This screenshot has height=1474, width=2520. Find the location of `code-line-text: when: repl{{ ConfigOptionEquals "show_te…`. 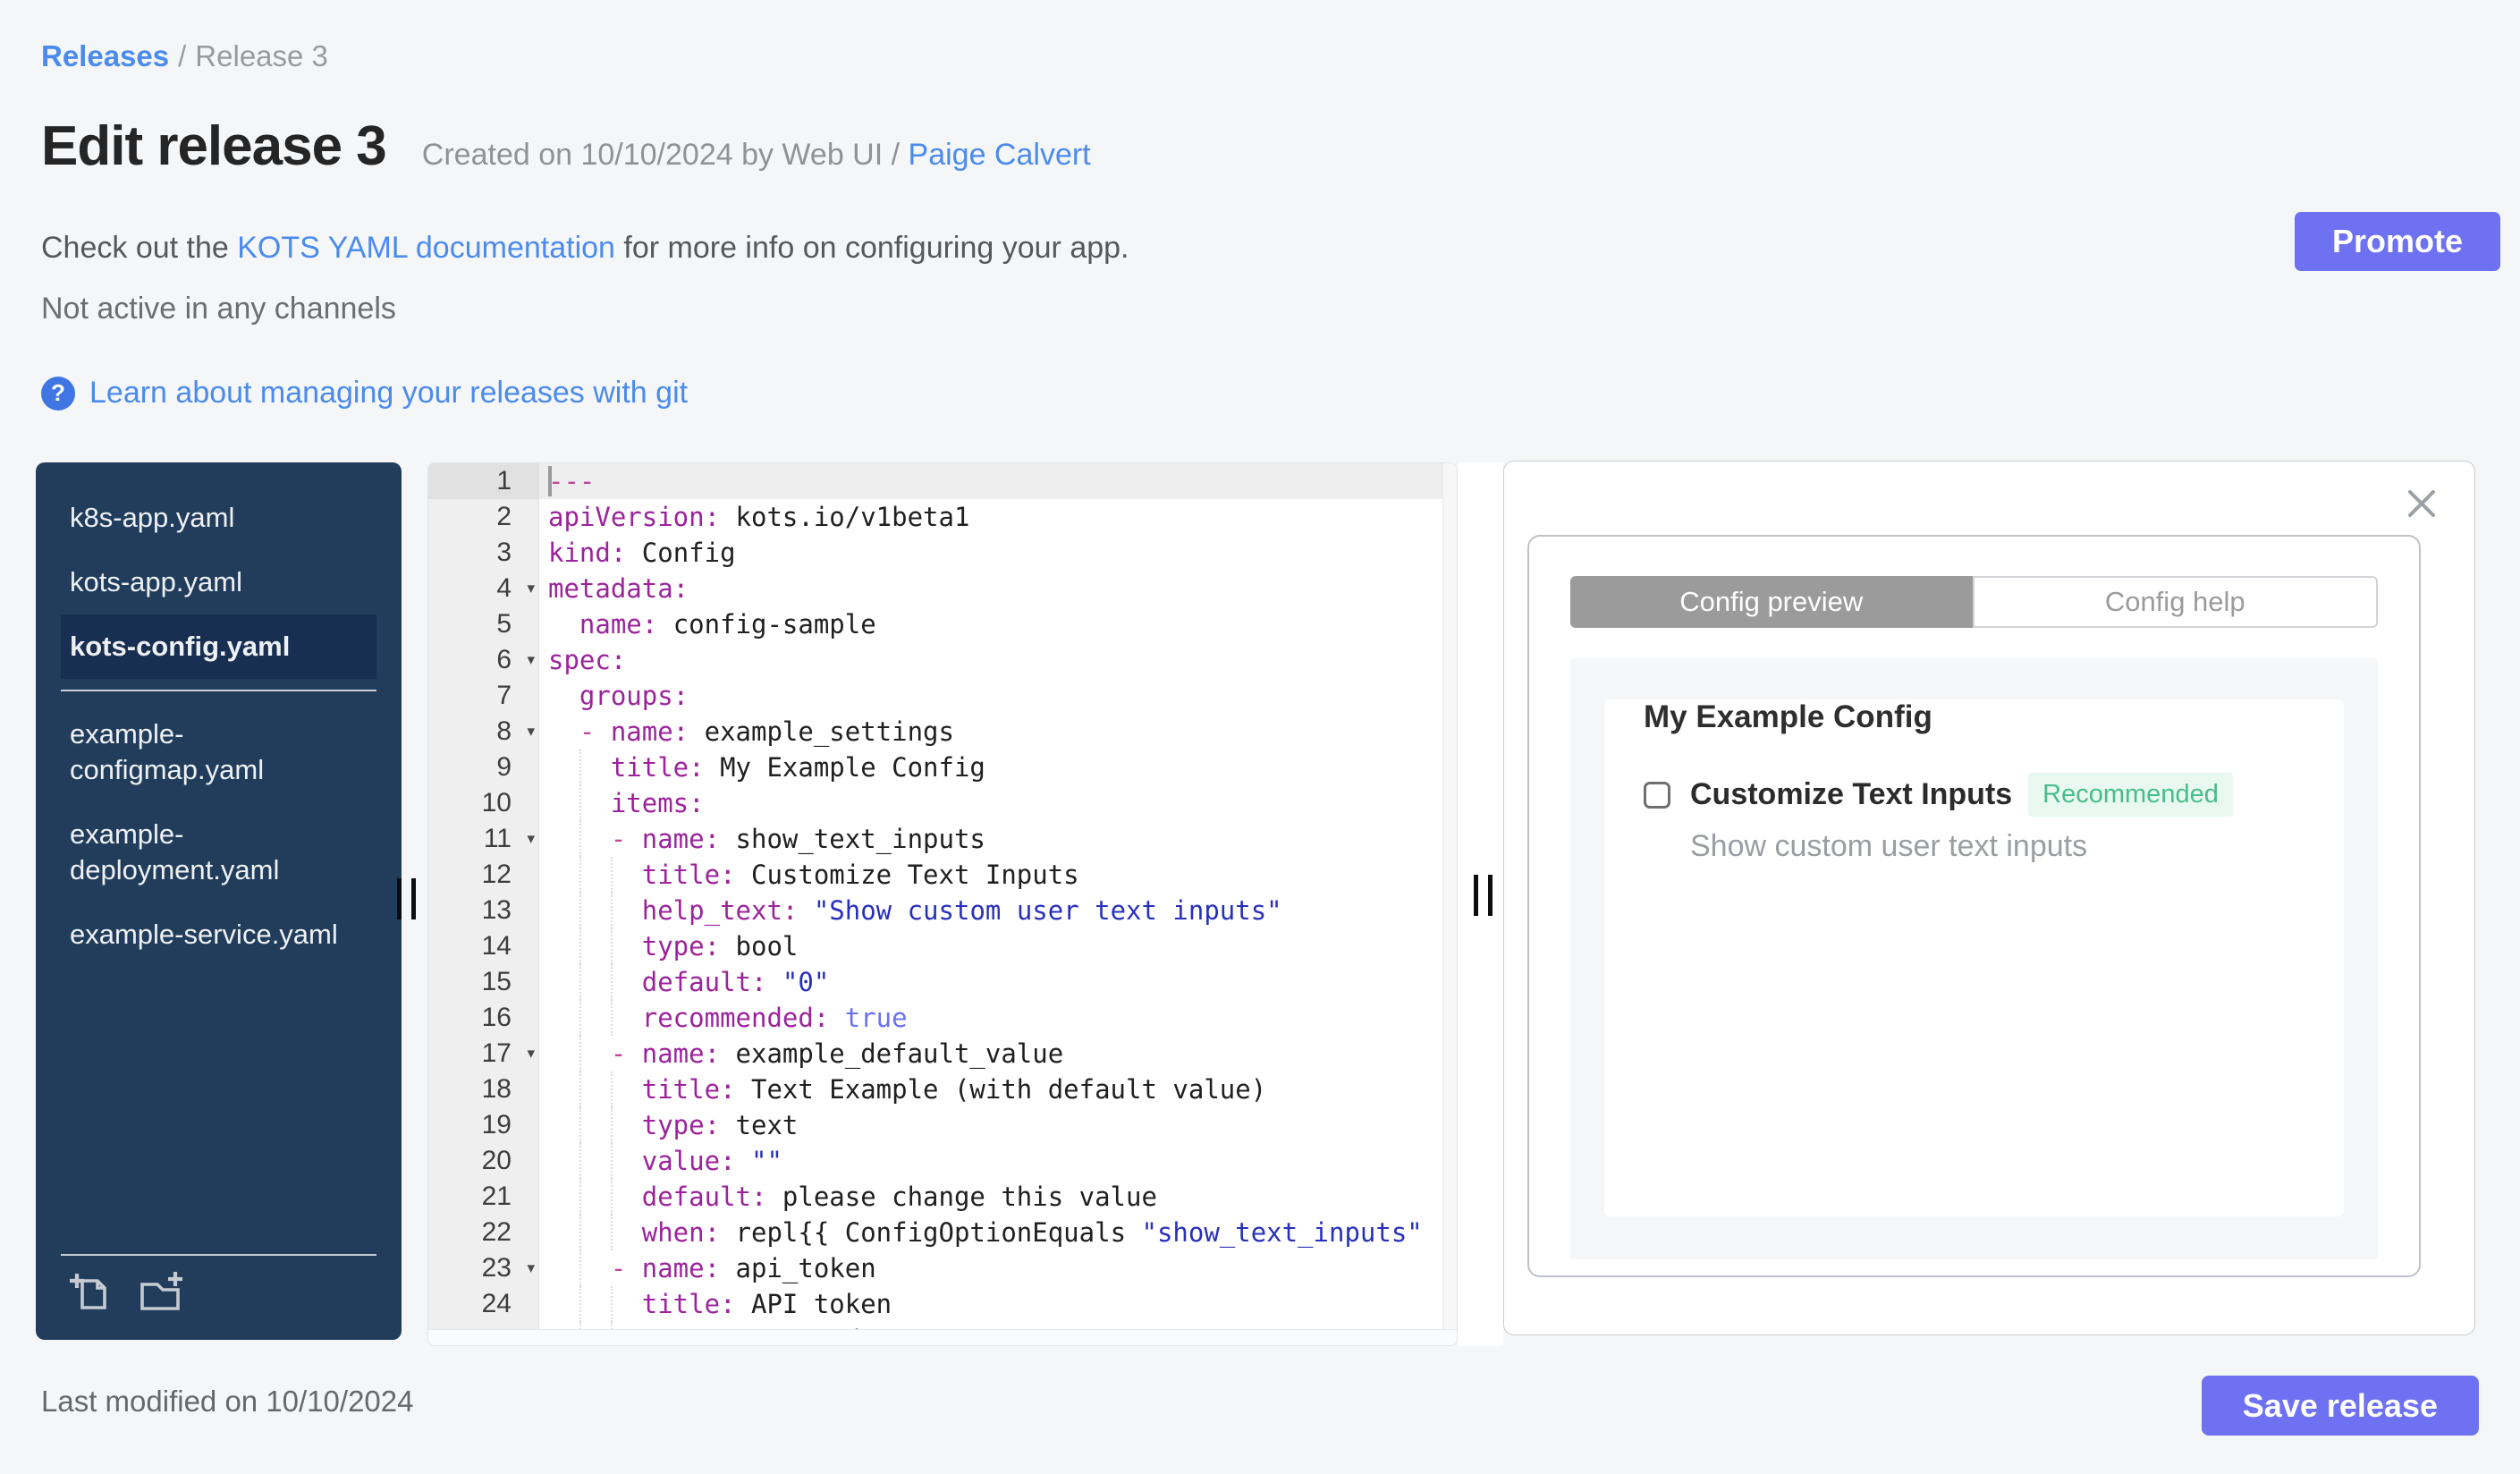

code-line-text: when: repl{{ ConfigOptionEquals "show_te… is located at coordinates (998, 1232).